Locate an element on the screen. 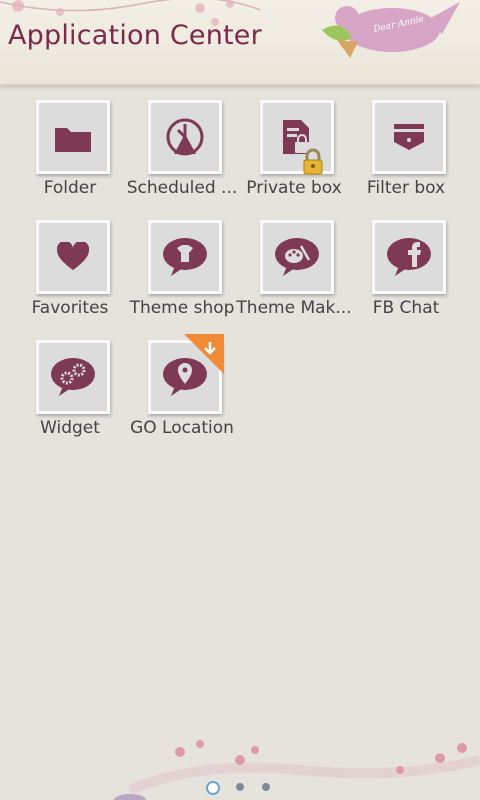 This screenshot has width=480, height=800. theme-maker-icon is located at coordinates (297, 257).